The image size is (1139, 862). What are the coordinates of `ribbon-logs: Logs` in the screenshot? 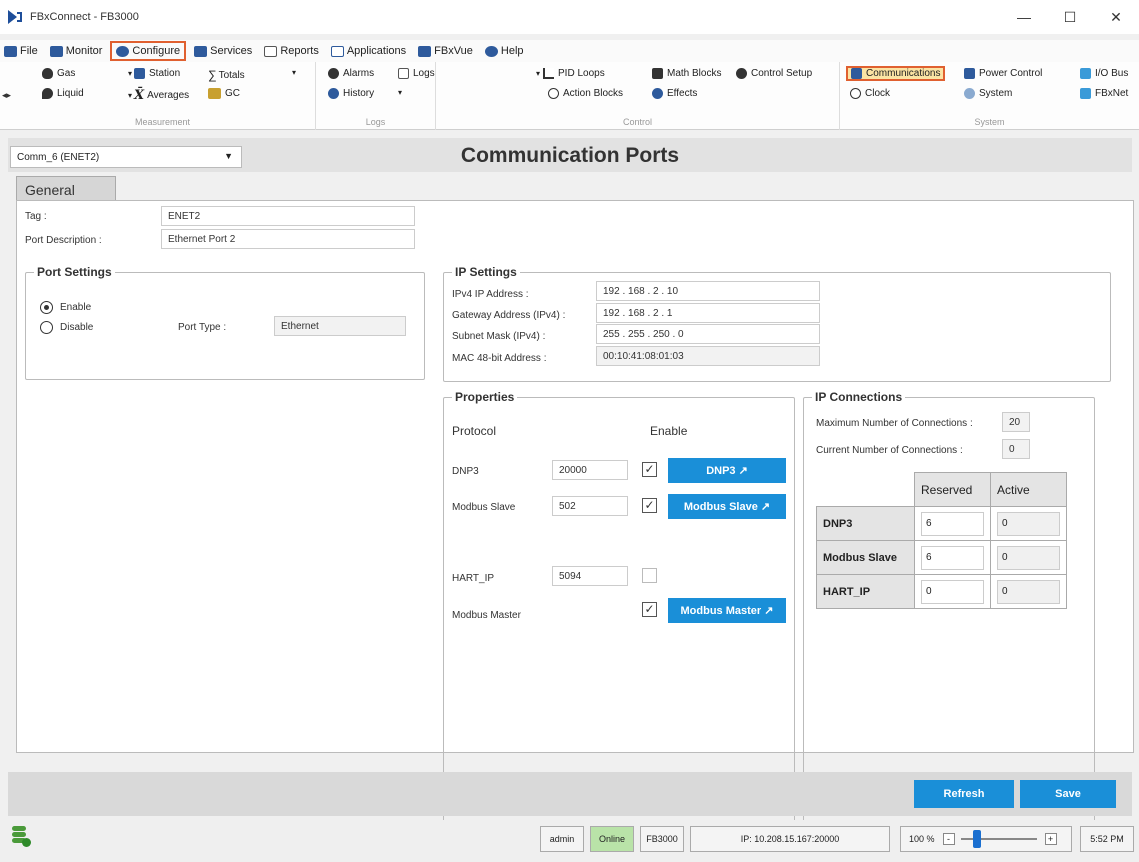 It's located at (416, 73).